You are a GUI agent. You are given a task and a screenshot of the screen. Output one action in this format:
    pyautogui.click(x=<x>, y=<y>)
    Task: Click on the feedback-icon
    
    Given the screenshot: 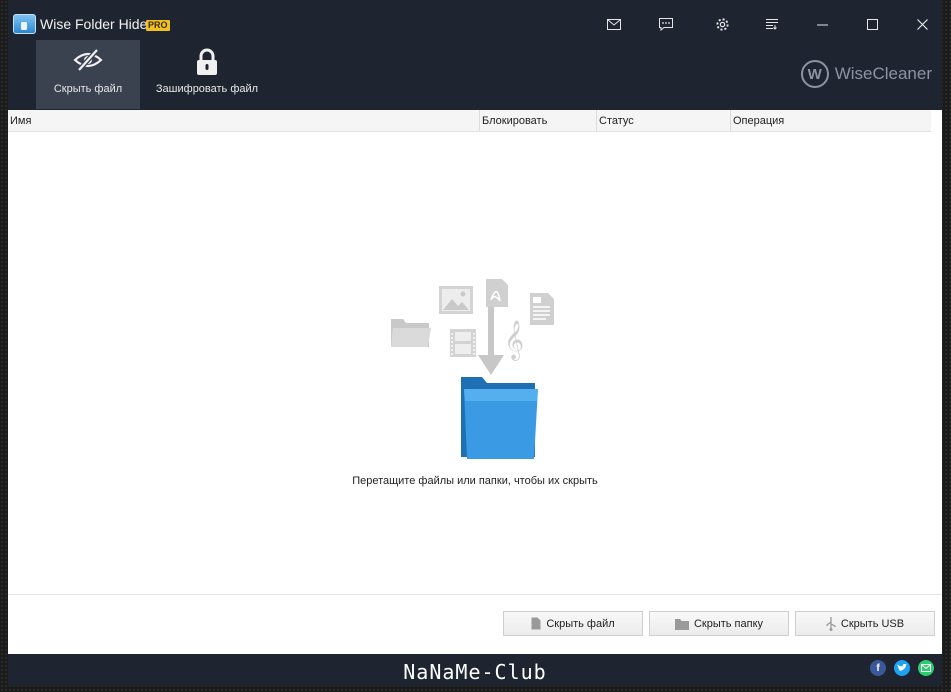 What is the action you would take?
    pyautogui.click(x=666, y=24)
    